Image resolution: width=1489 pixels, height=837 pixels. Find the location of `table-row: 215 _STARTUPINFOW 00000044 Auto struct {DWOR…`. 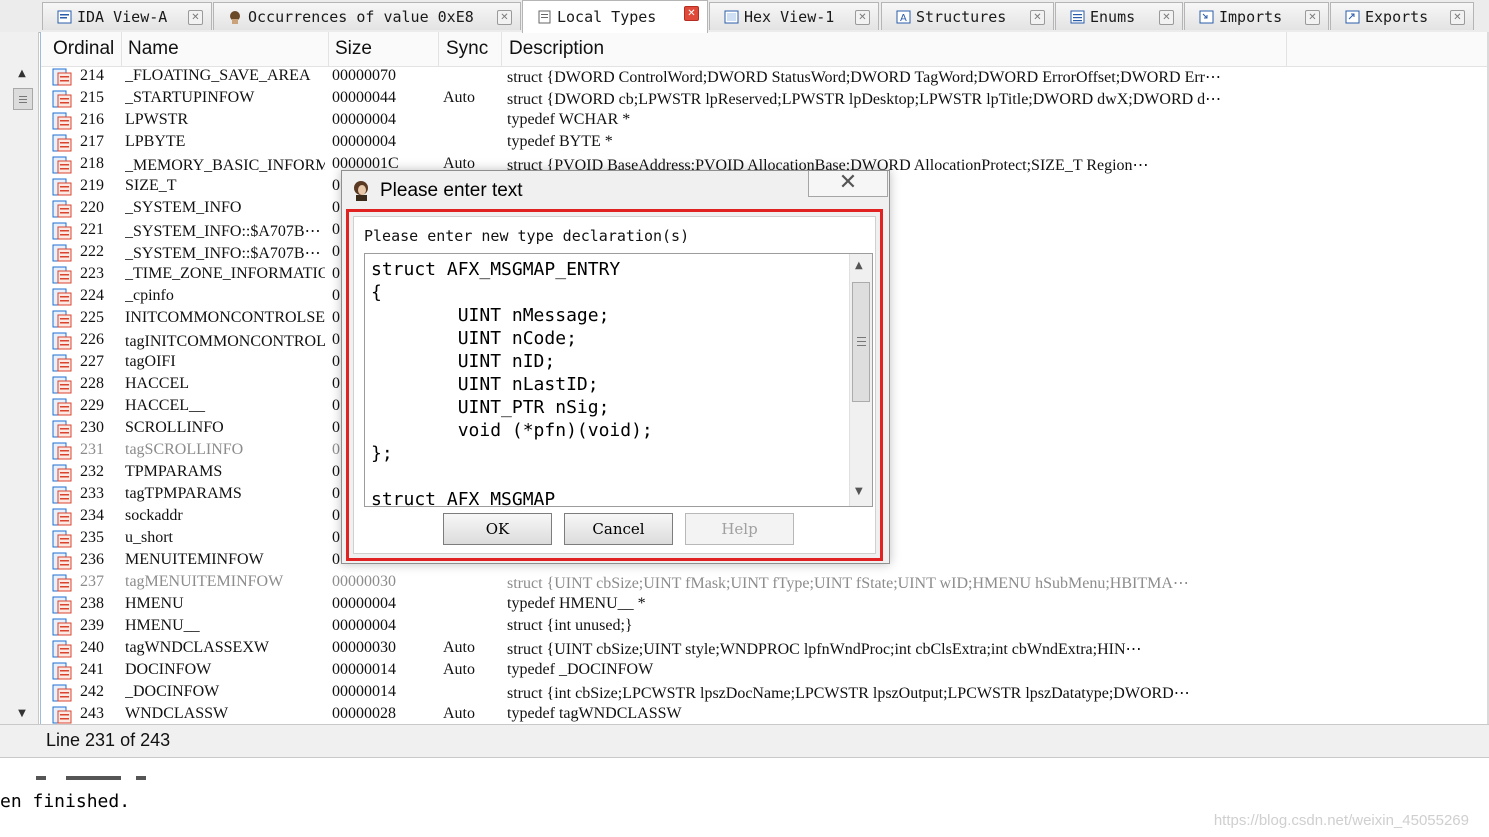

table-row: 215 _STARTUPINFOW 00000044 Auto struct {DWOR… is located at coordinates (764, 99).